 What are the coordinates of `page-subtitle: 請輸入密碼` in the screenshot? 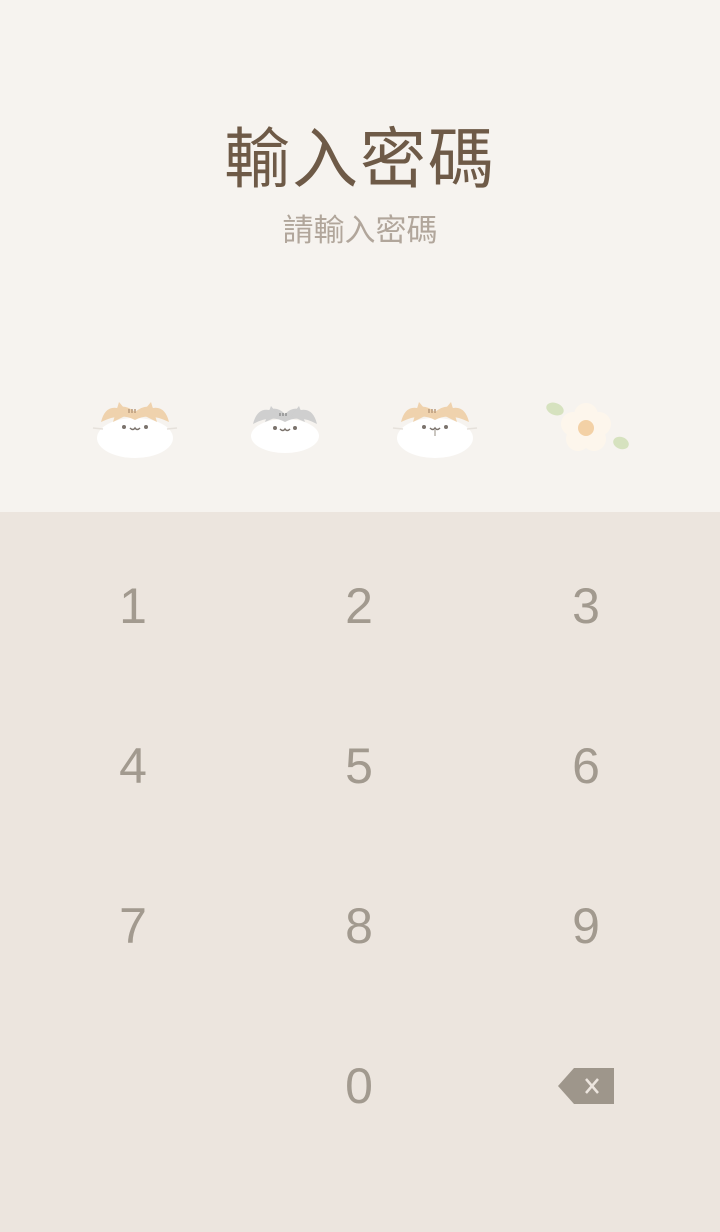 It's located at (360, 231).